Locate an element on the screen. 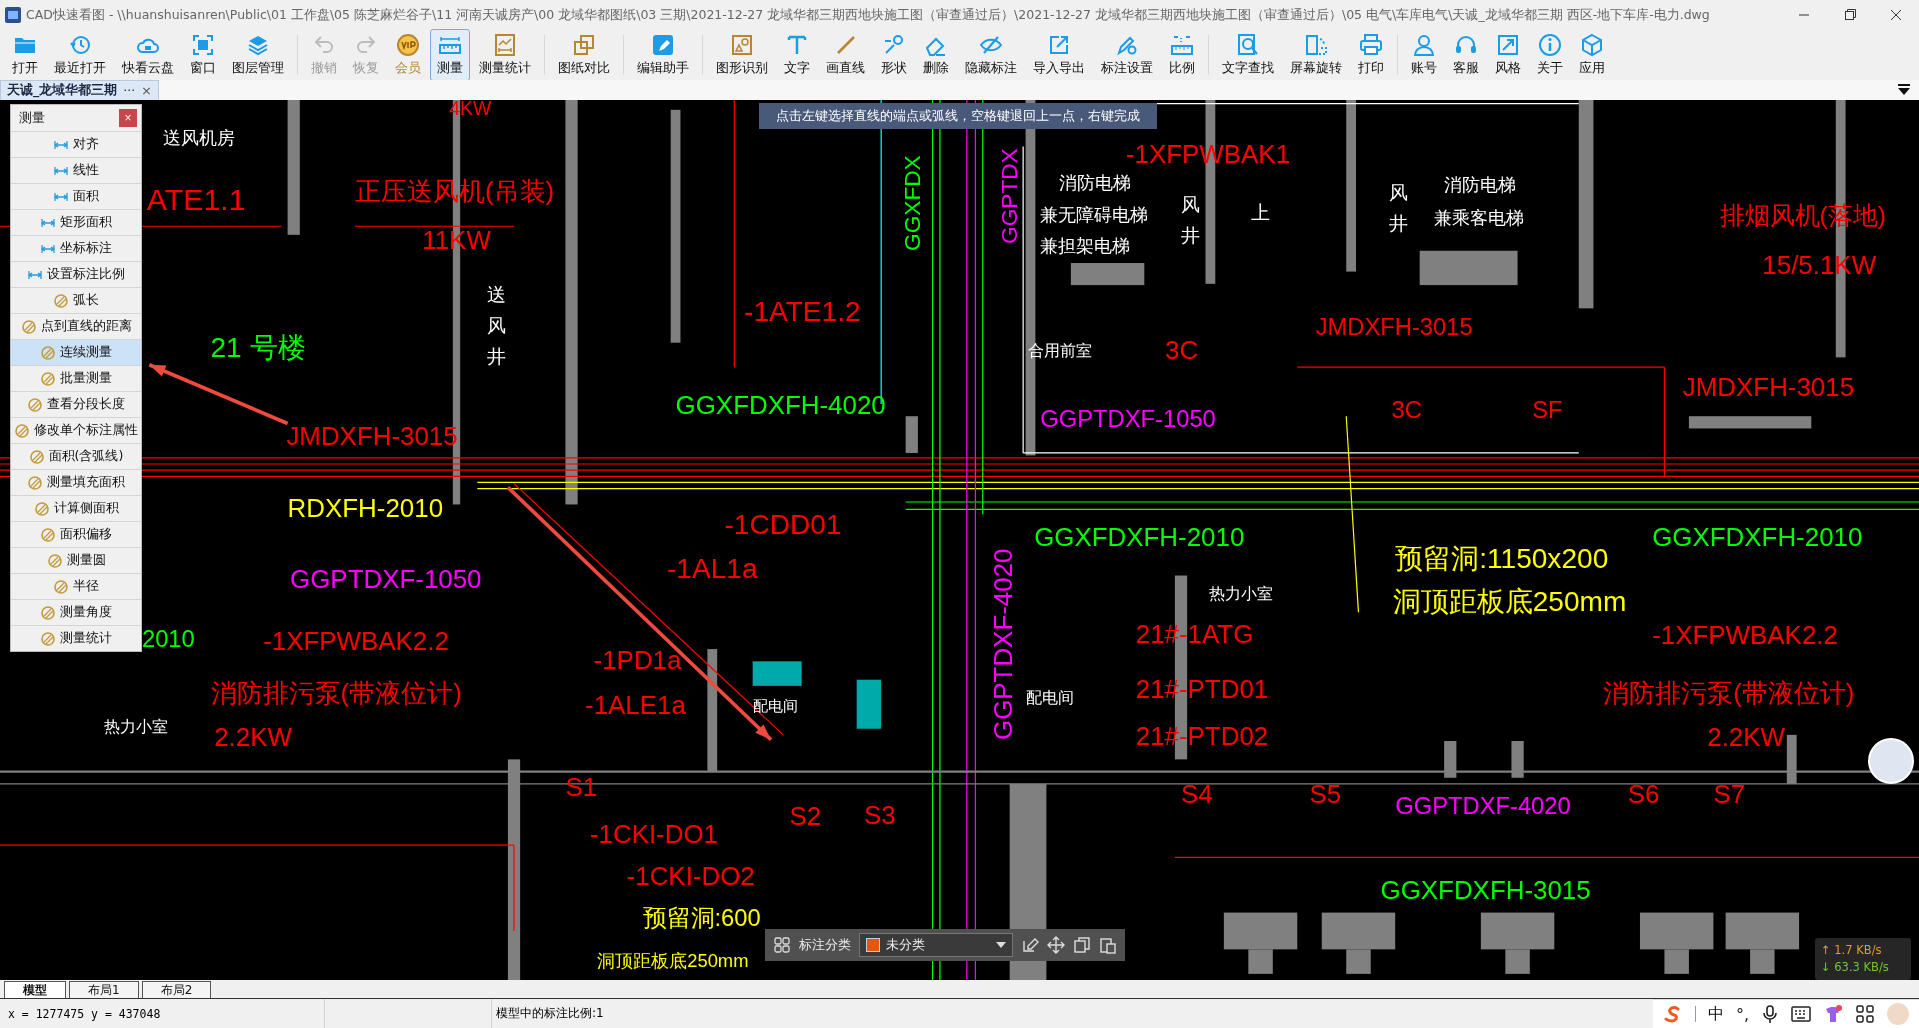  drawing-label: RDXFH-2010 is located at coordinates (365, 508).